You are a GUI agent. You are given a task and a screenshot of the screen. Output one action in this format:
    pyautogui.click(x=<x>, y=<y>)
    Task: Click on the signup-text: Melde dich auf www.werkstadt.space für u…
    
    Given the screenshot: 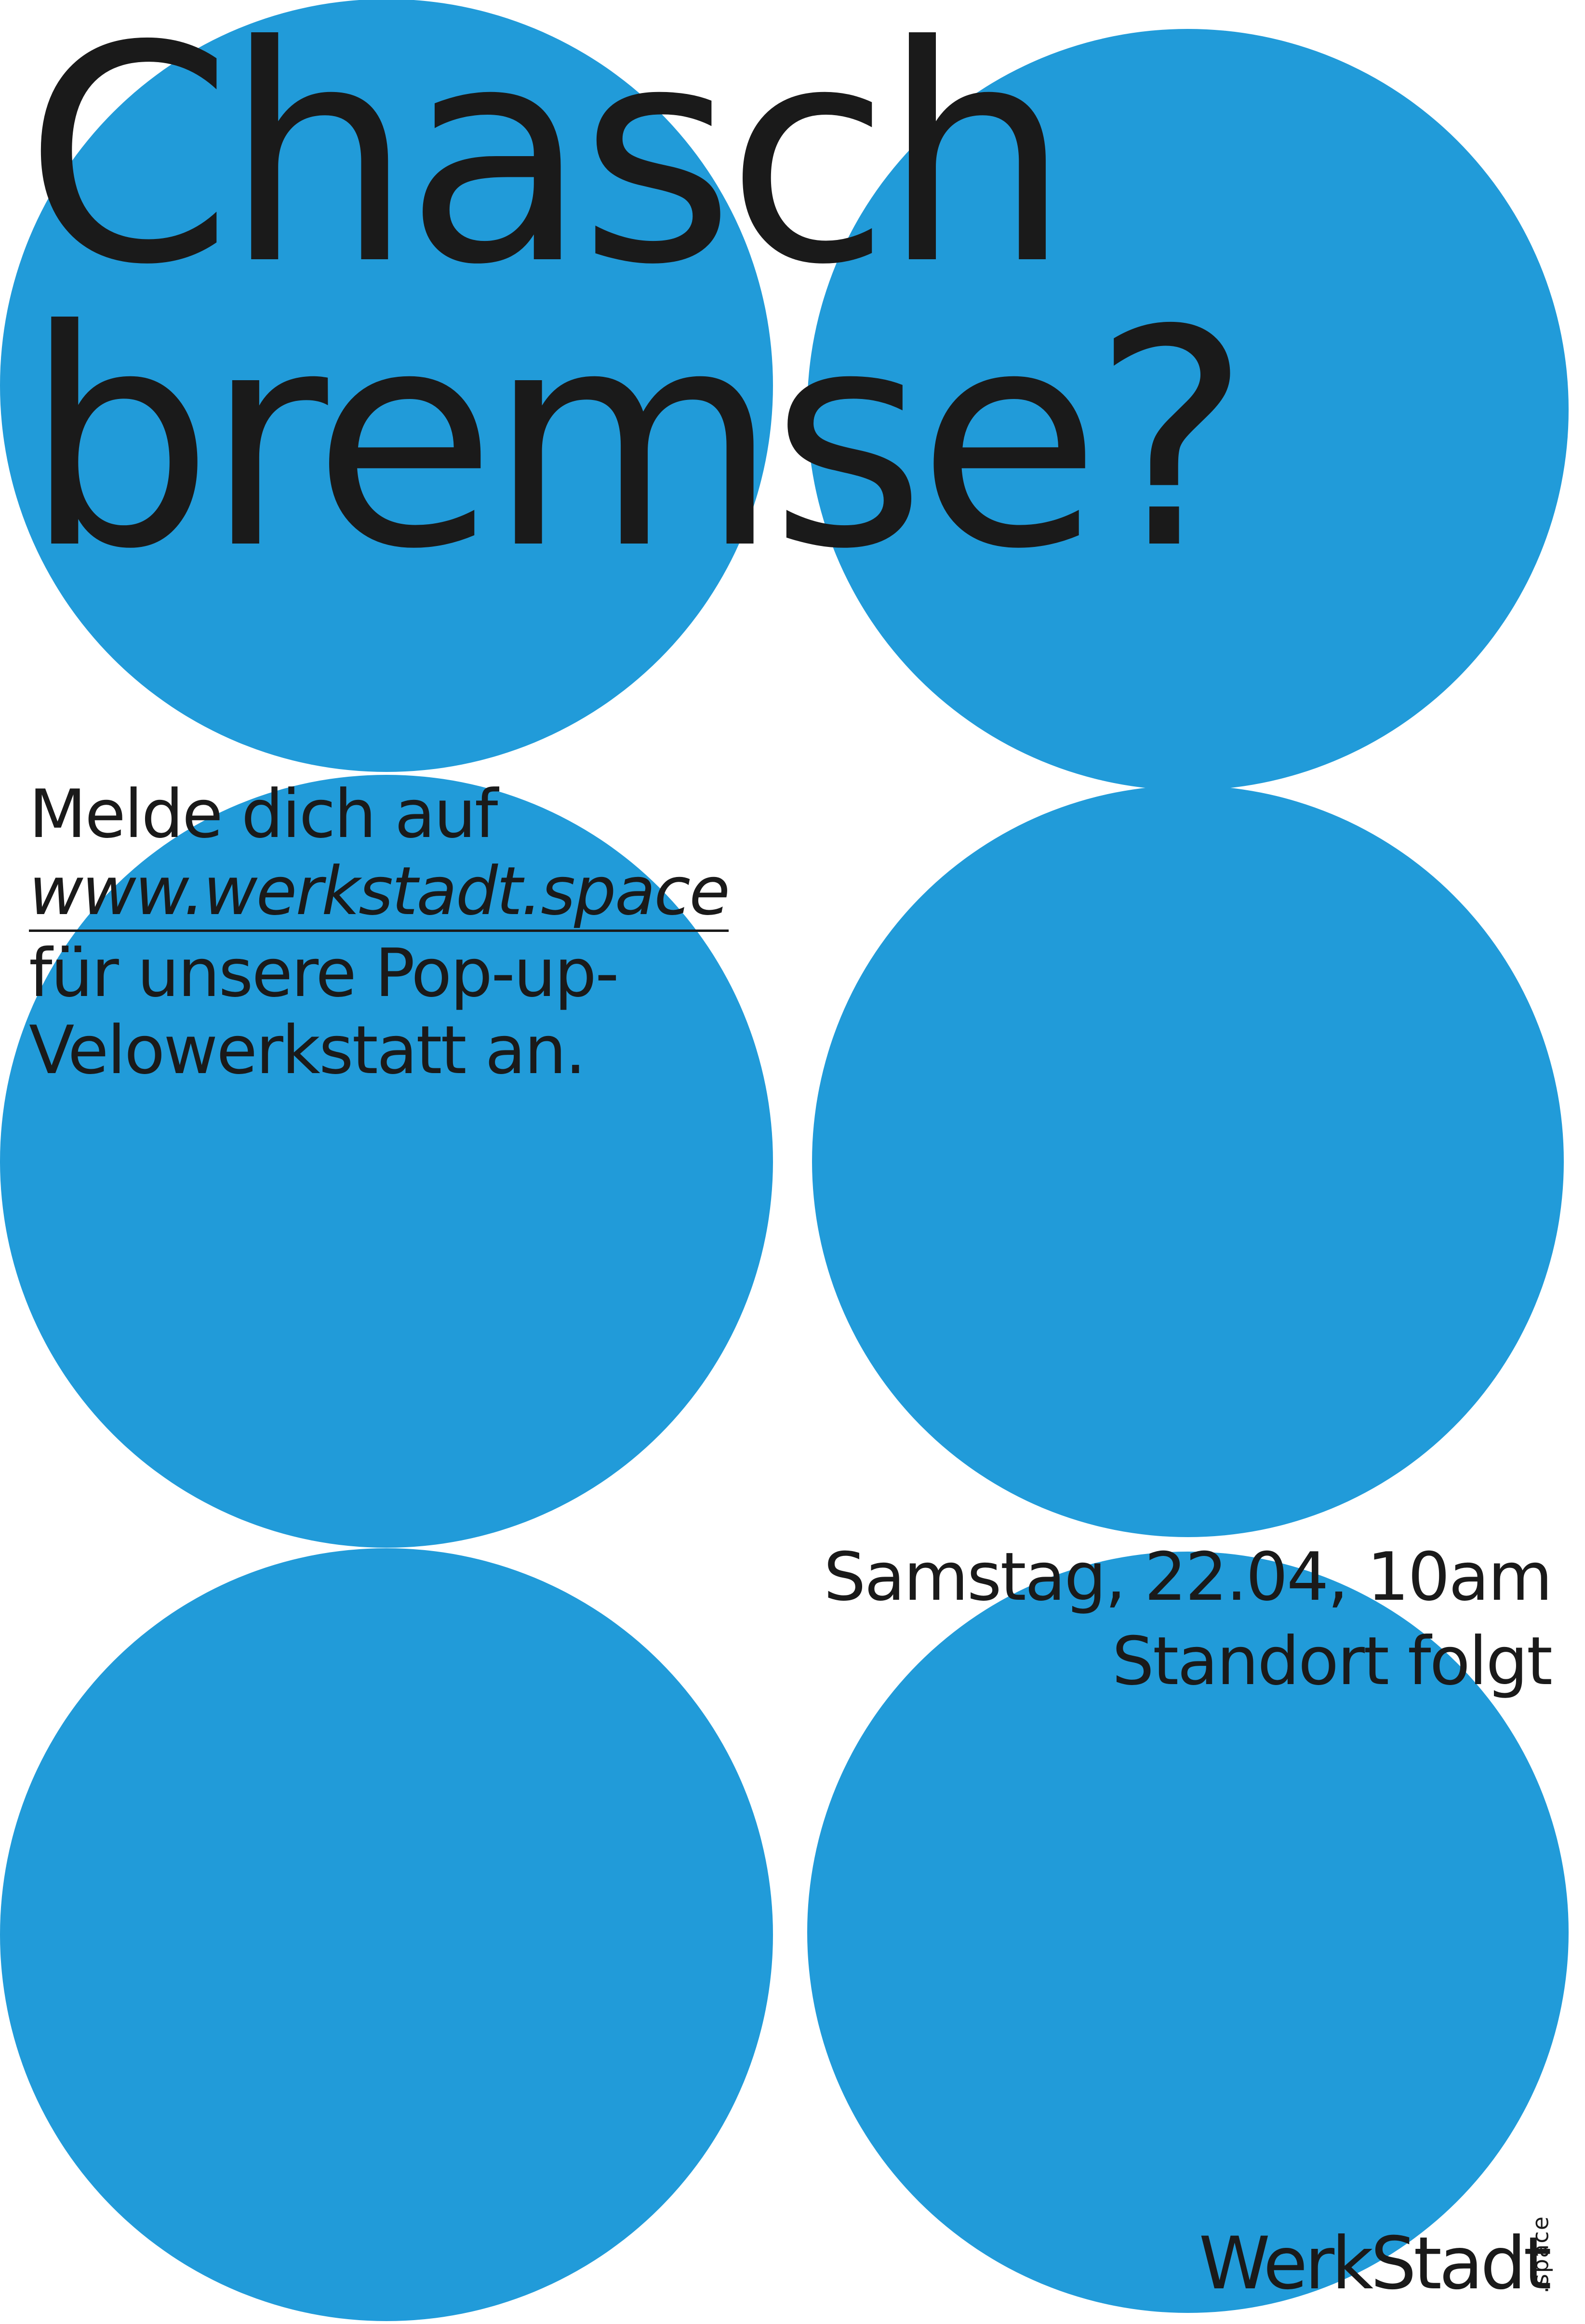 What is the action you would take?
    pyautogui.click(x=380, y=932)
    